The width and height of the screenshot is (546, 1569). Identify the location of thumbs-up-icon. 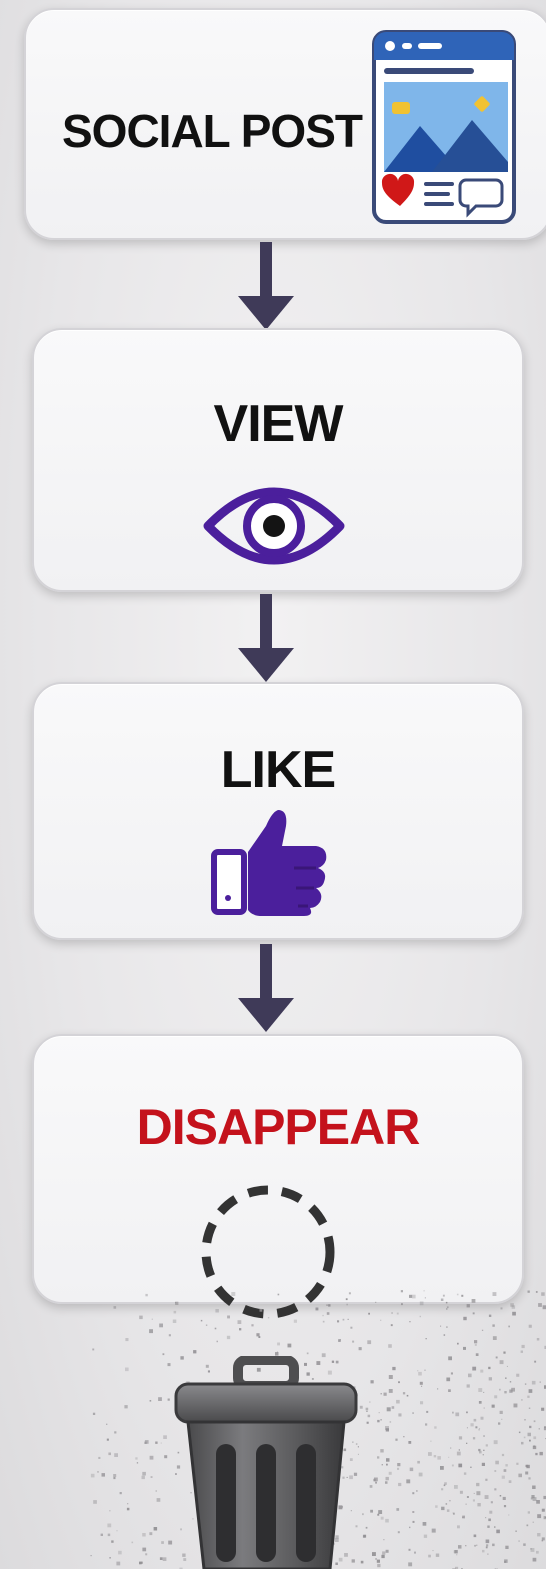
(269, 863).